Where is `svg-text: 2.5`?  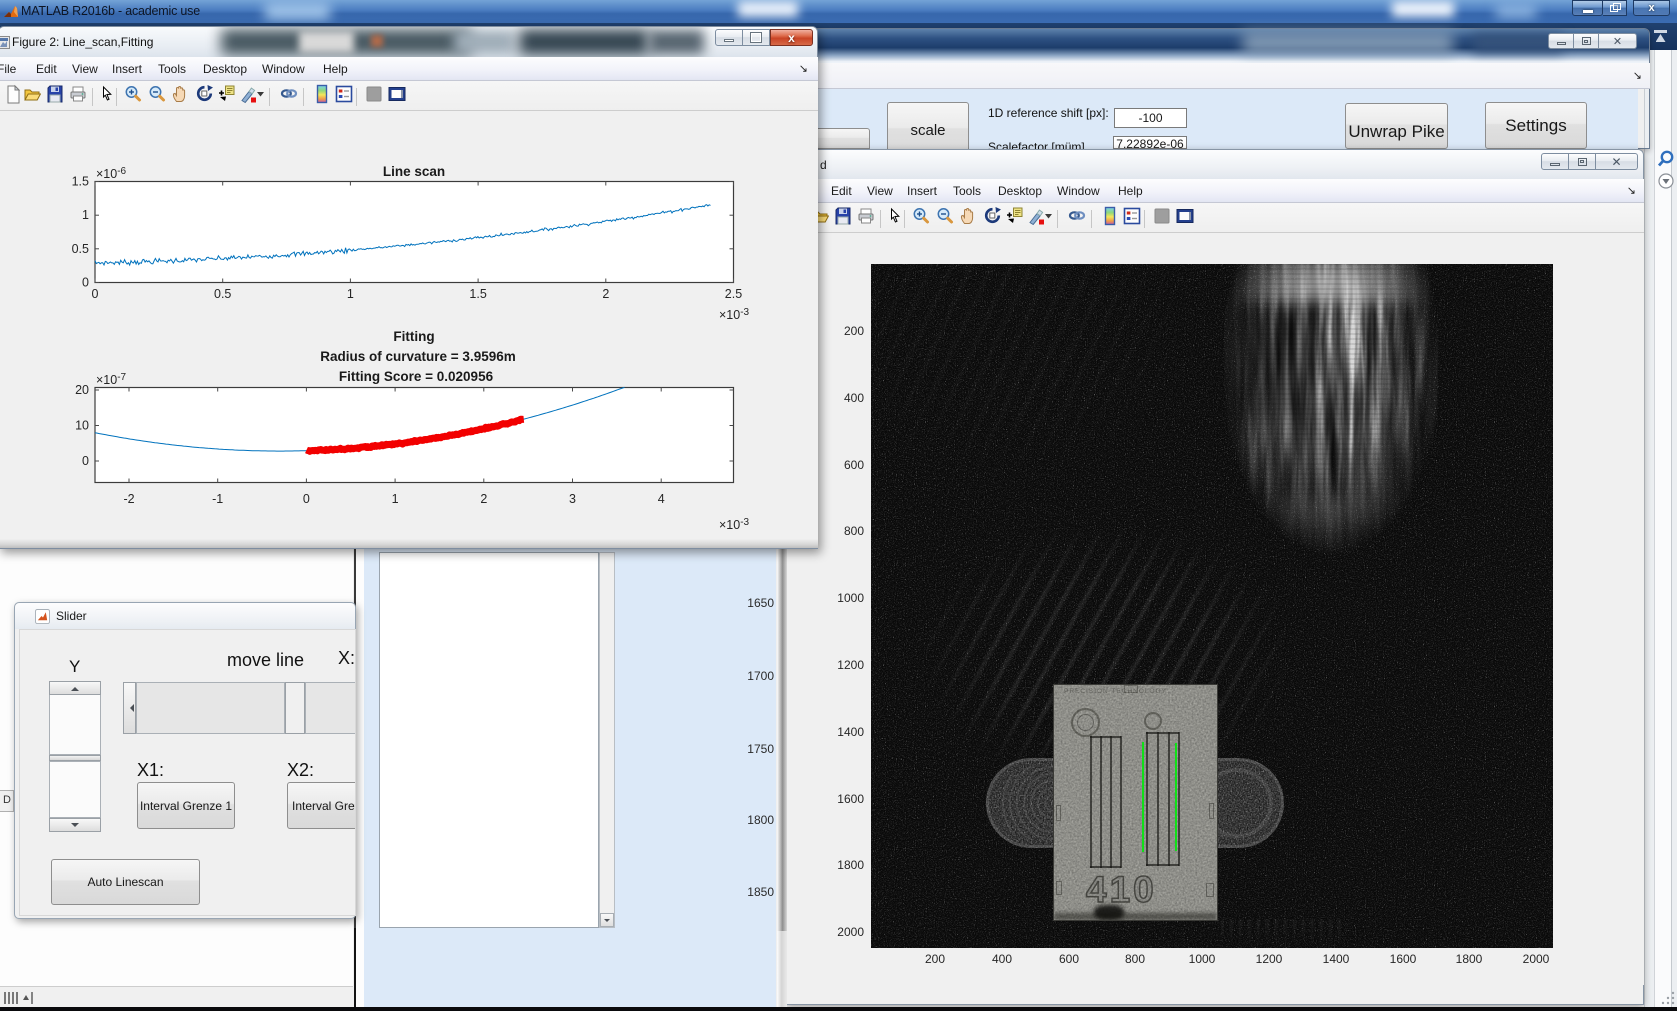 svg-text: 2.5 is located at coordinates (733, 294).